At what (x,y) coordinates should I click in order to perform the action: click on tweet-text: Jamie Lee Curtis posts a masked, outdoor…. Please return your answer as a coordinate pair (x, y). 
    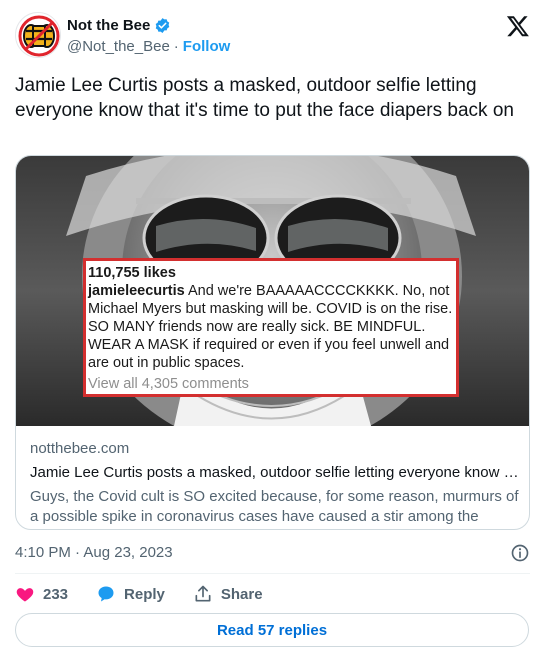
    Looking at the image, I should click on (264, 98).